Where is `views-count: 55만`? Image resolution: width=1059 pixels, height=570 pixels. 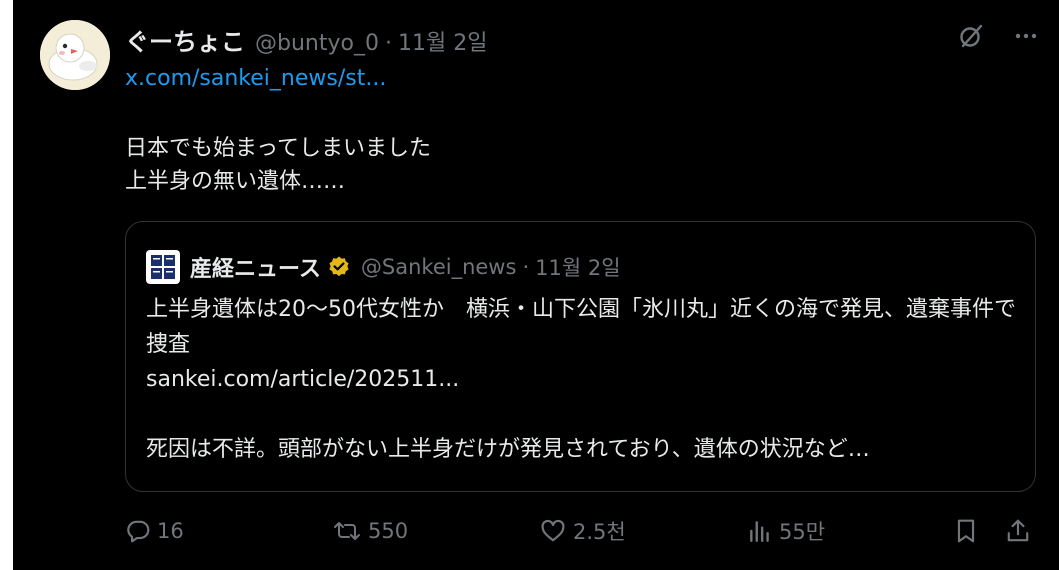 views-count: 55만 is located at coordinates (802, 532).